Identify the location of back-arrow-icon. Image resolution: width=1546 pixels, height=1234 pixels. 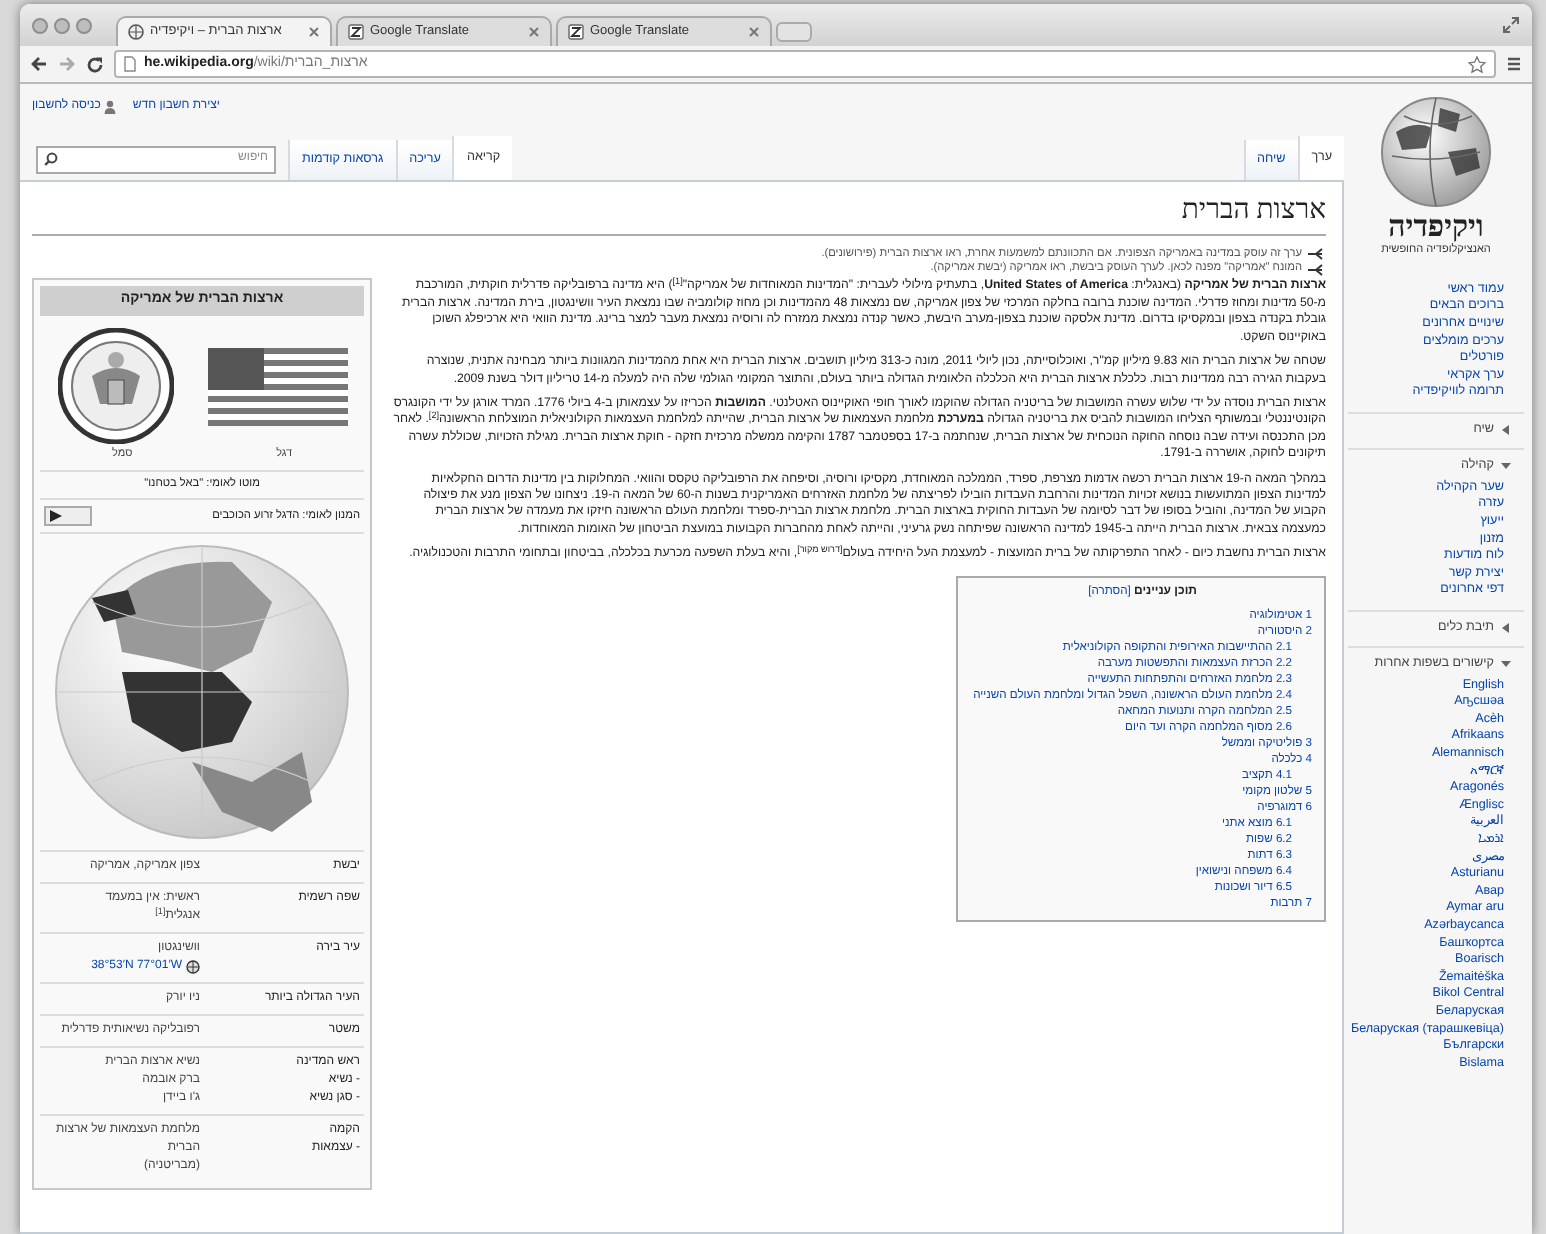
(39, 64).